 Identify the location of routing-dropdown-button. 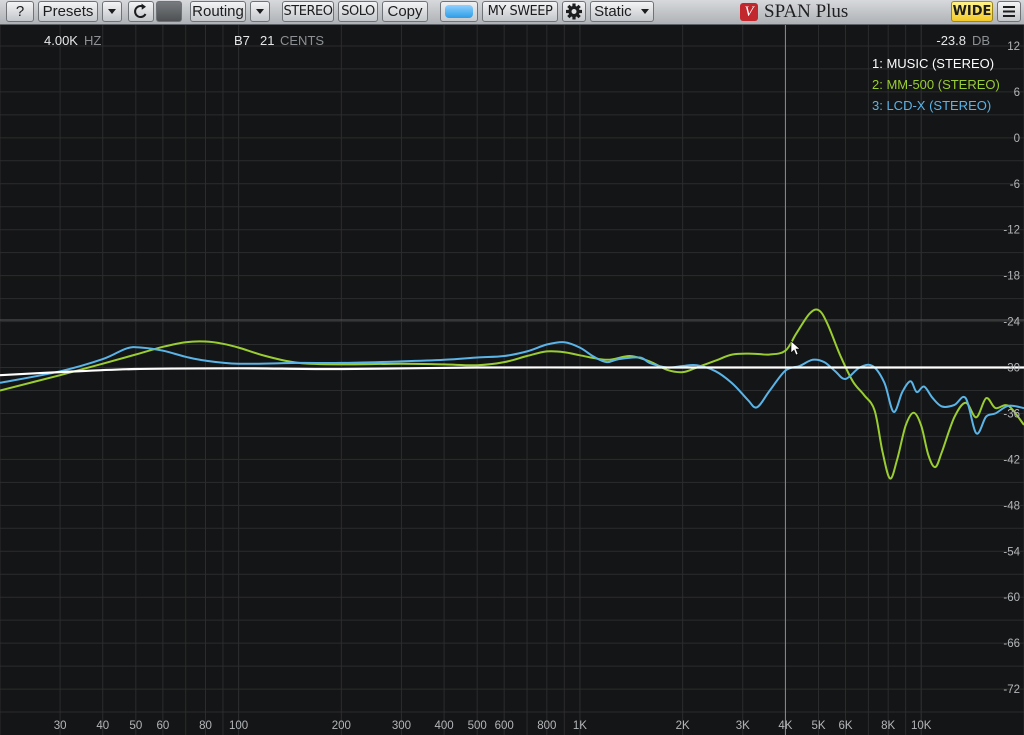
(260, 11).